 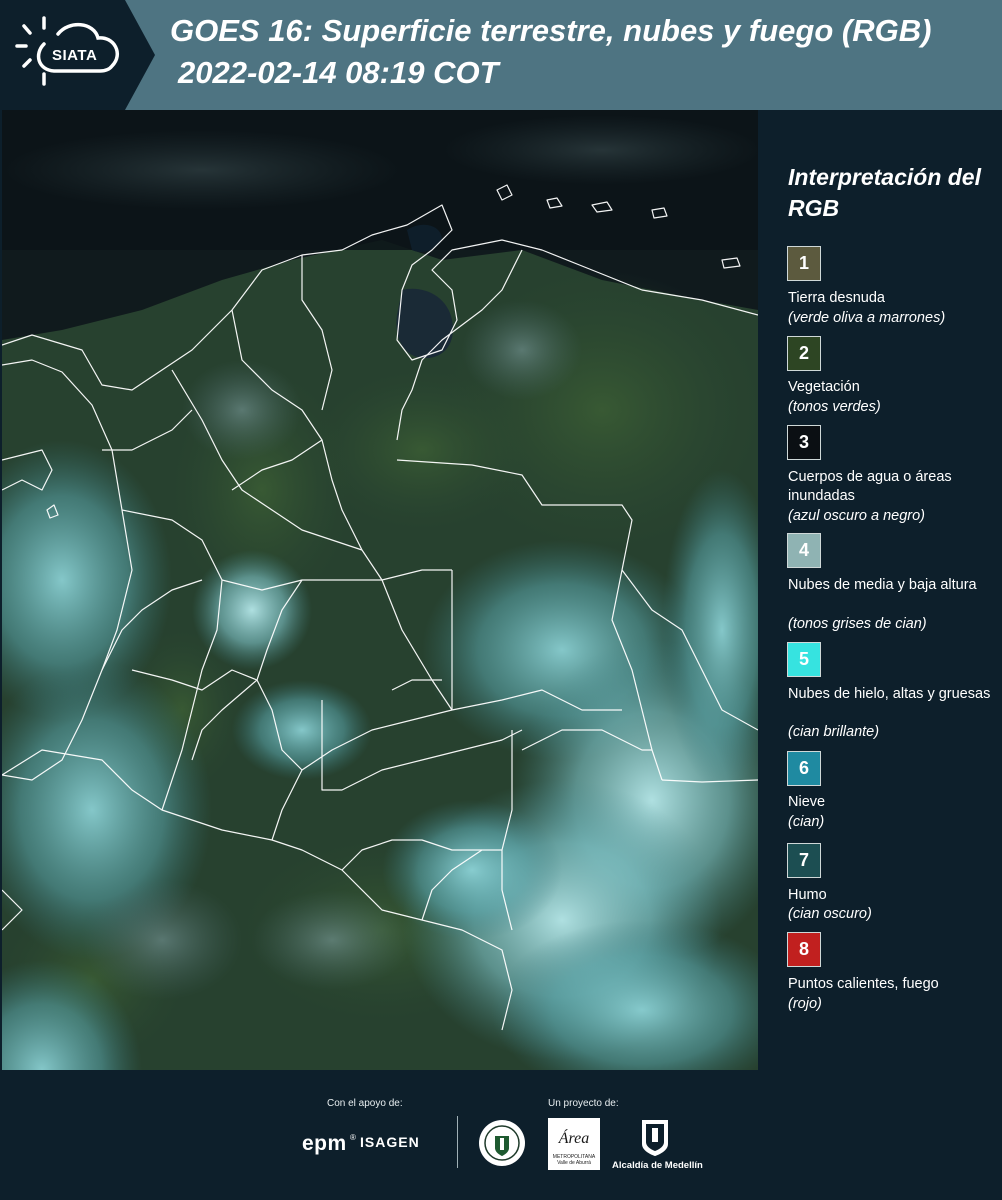 I want to click on alcaldia-logo-text: Alcaldía de Medellín, so click(x=657, y=1165).